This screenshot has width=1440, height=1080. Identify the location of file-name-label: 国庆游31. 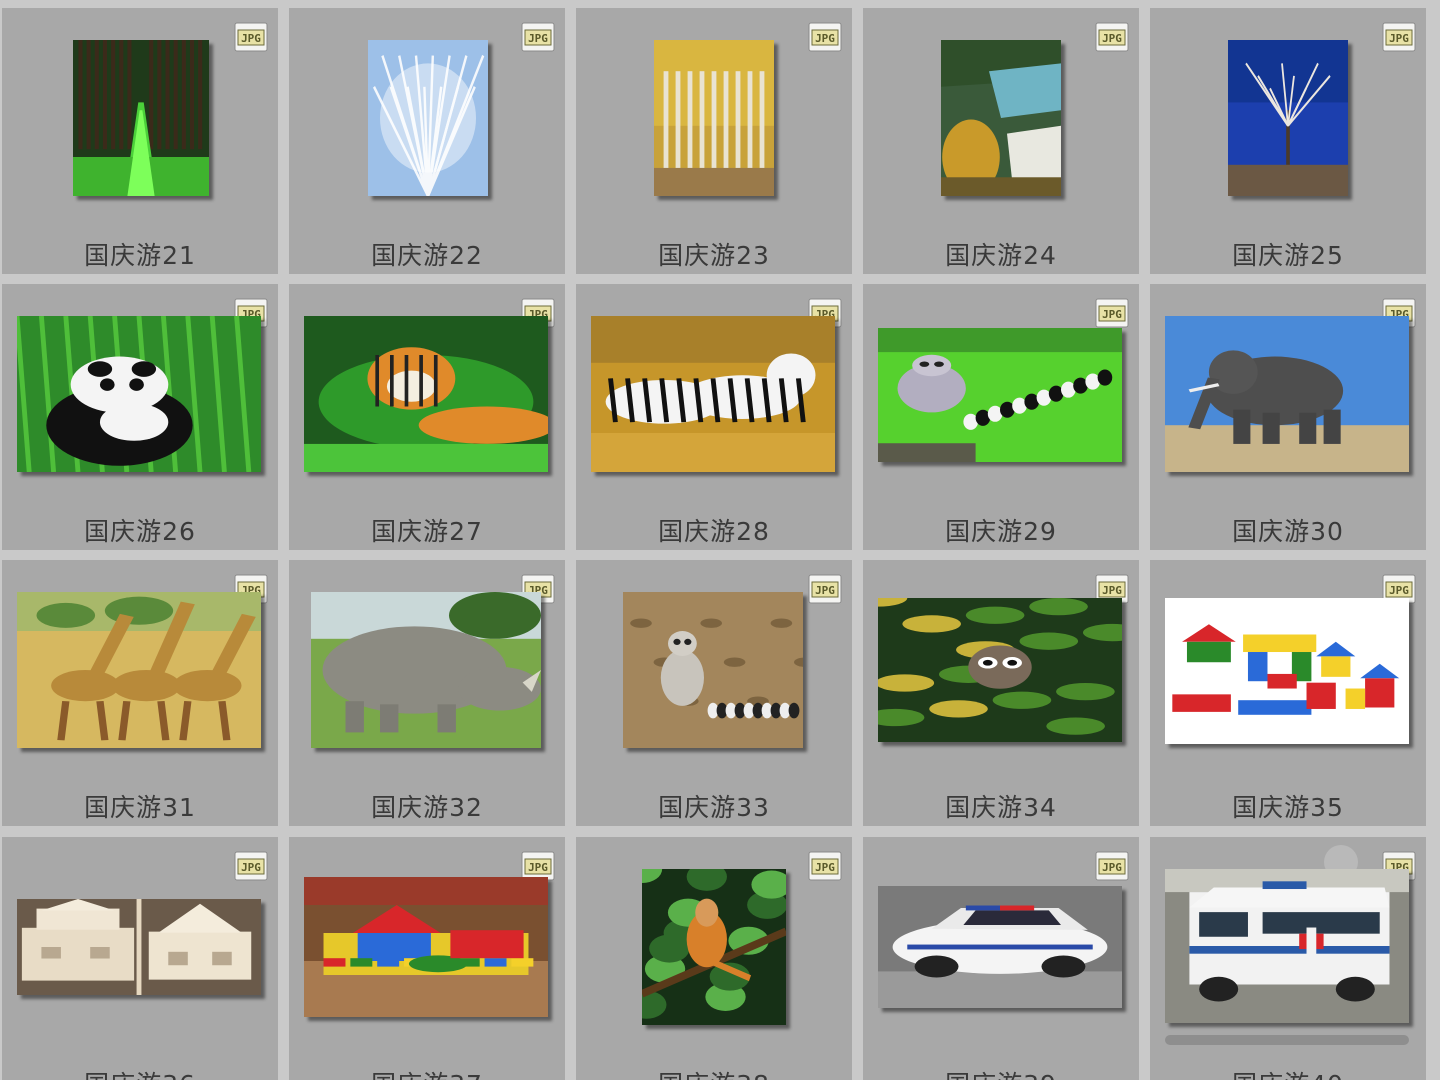
(140, 807).